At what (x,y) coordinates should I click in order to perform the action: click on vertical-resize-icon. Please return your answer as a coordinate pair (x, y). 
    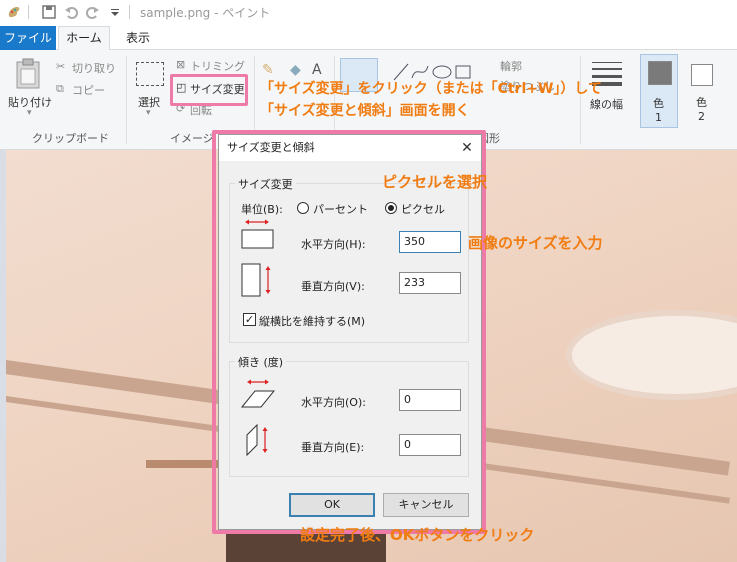
    Looking at the image, I should click on (258, 281).